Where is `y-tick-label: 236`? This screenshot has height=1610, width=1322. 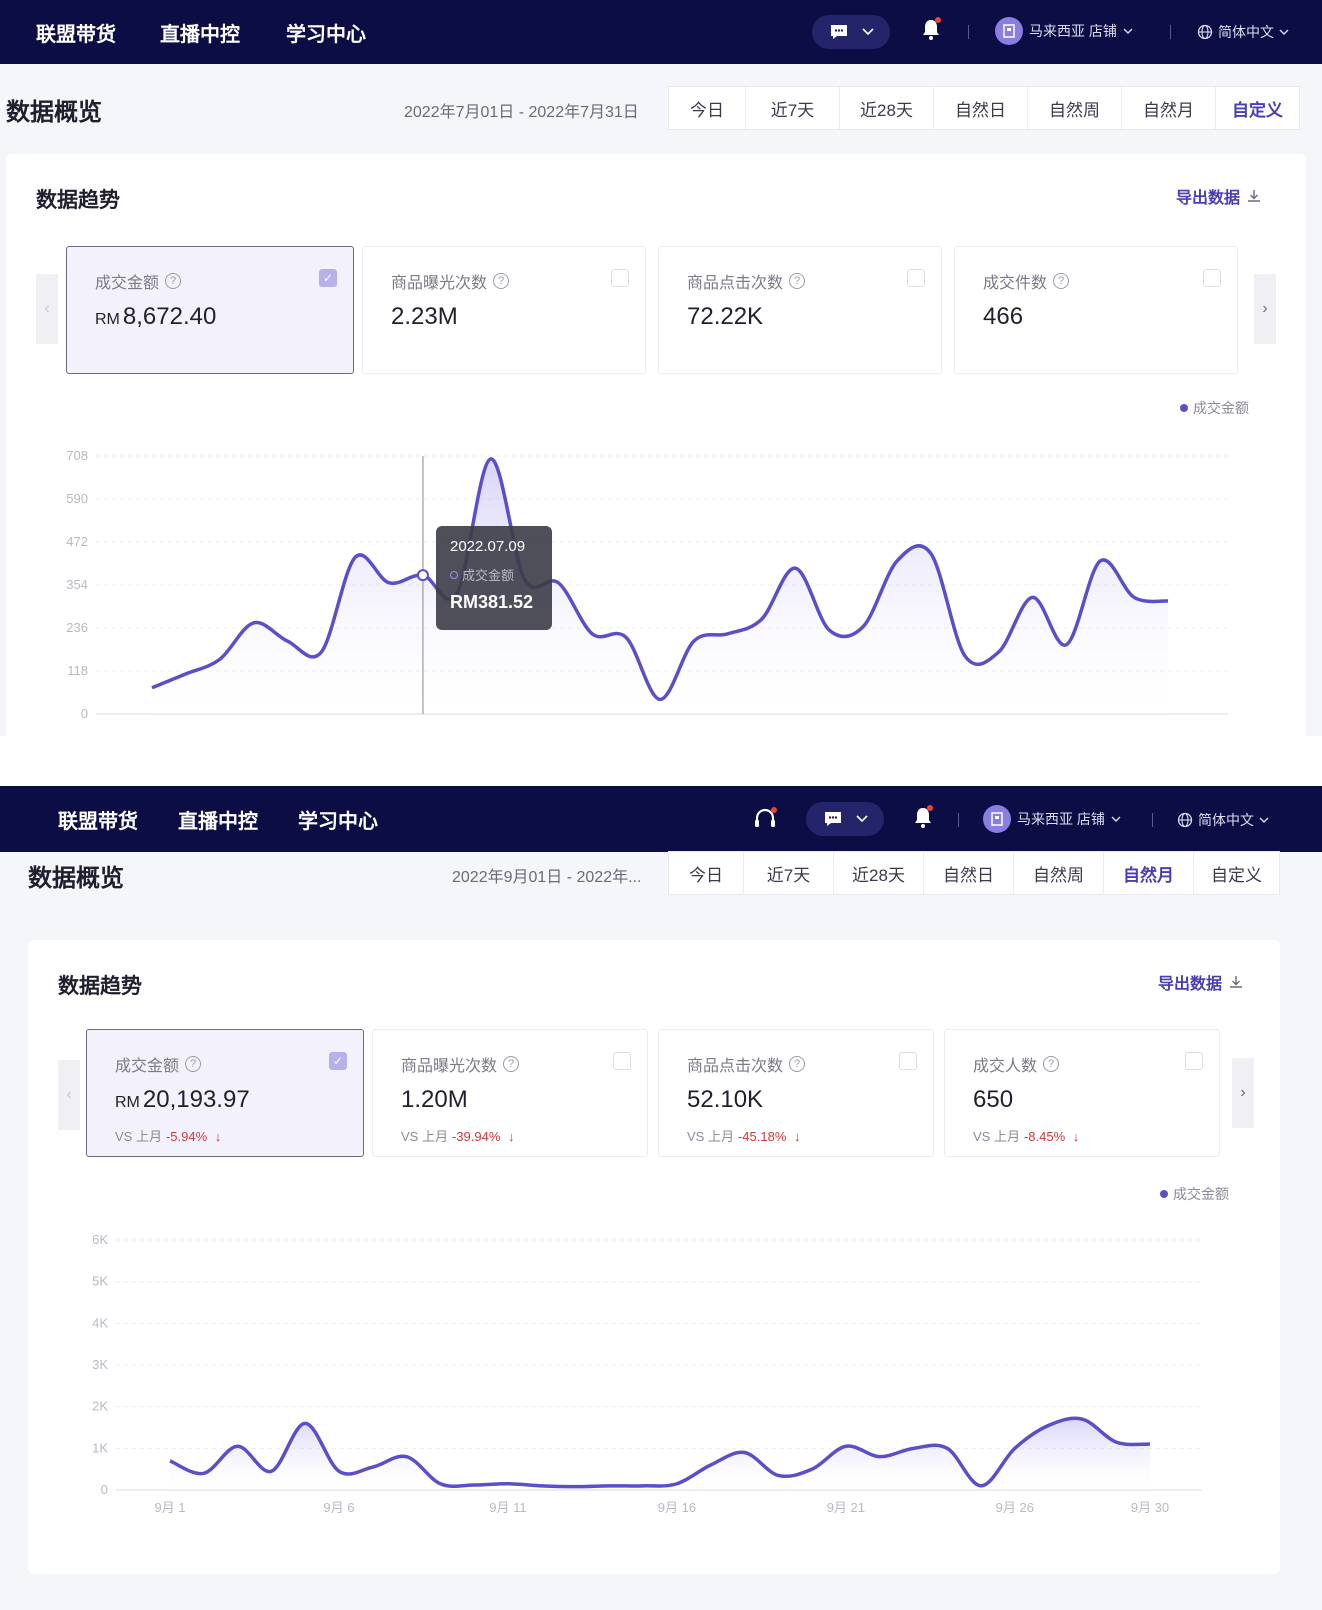 y-tick-label: 236 is located at coordinates (77, 627).